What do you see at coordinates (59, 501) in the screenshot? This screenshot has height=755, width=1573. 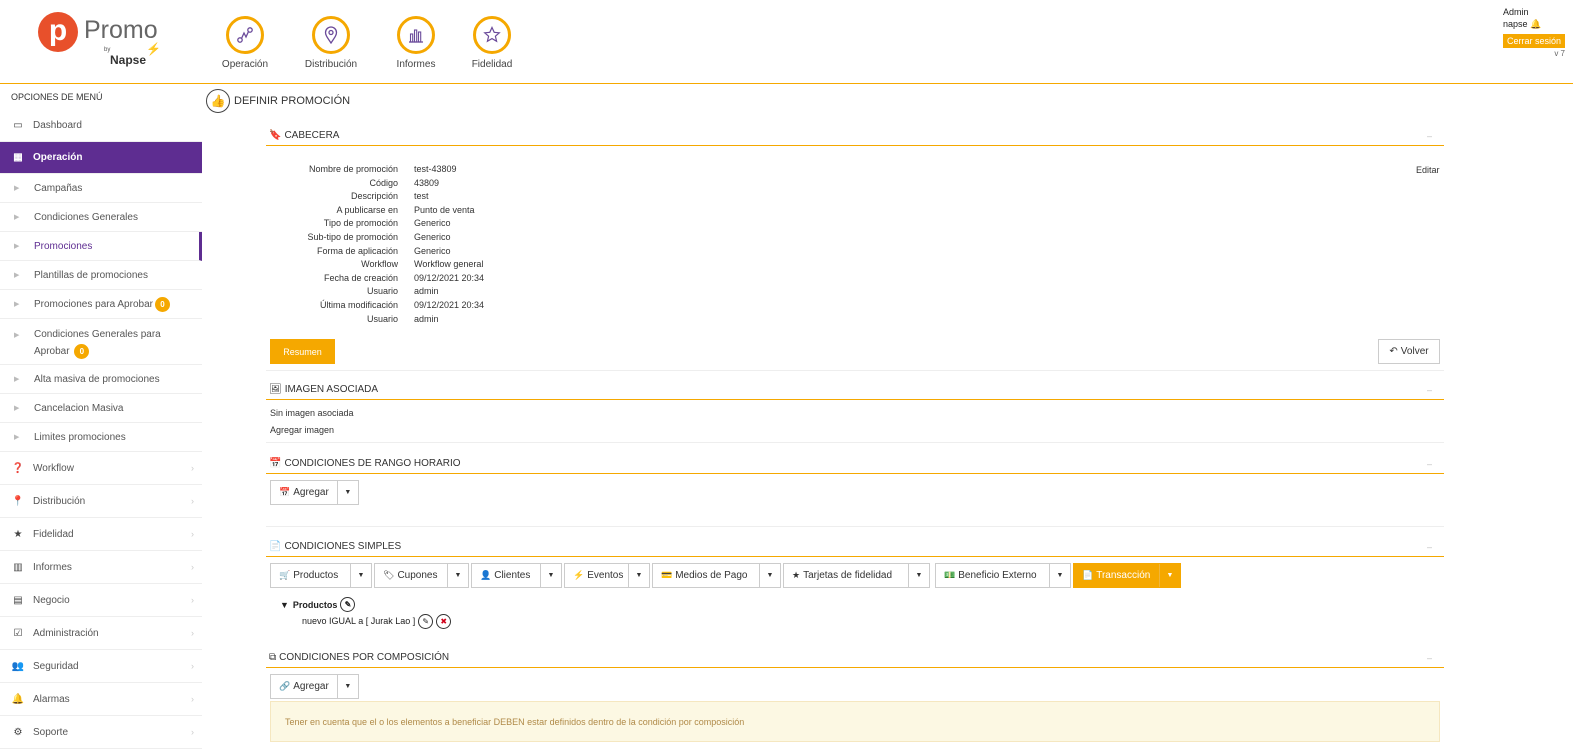 I see `sidebar-item-label: Distribución` at bounding box center [59, 501].